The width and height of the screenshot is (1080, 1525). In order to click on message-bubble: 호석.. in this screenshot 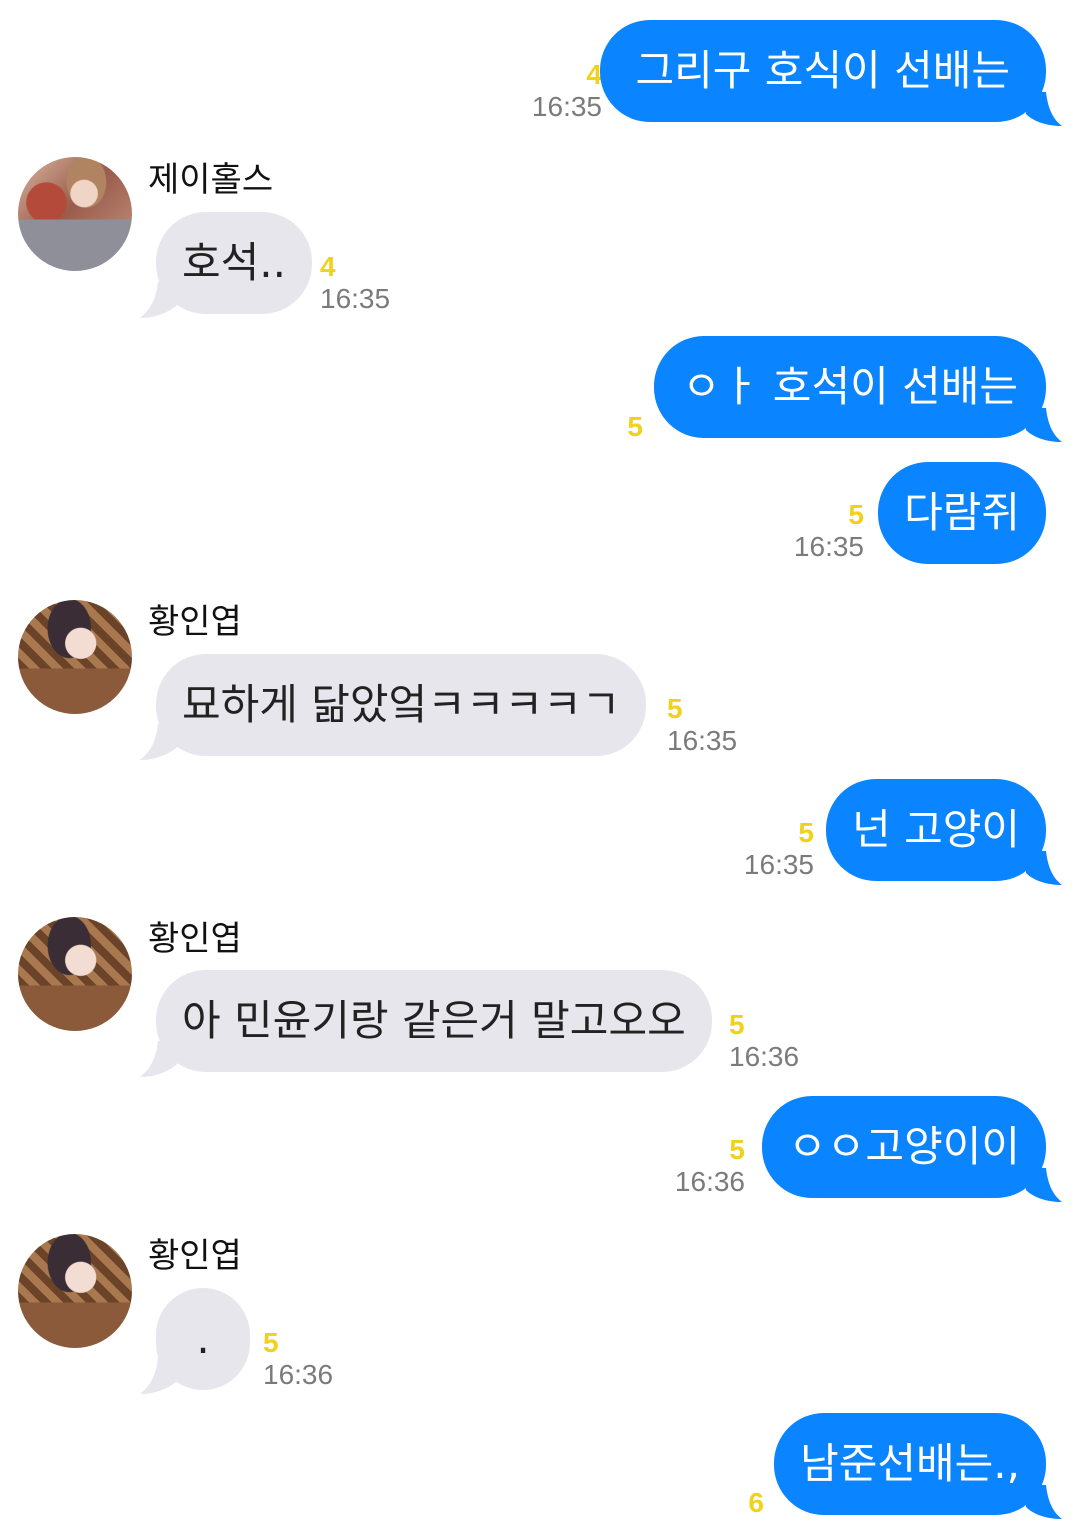, I will do `click(234, 263)`.